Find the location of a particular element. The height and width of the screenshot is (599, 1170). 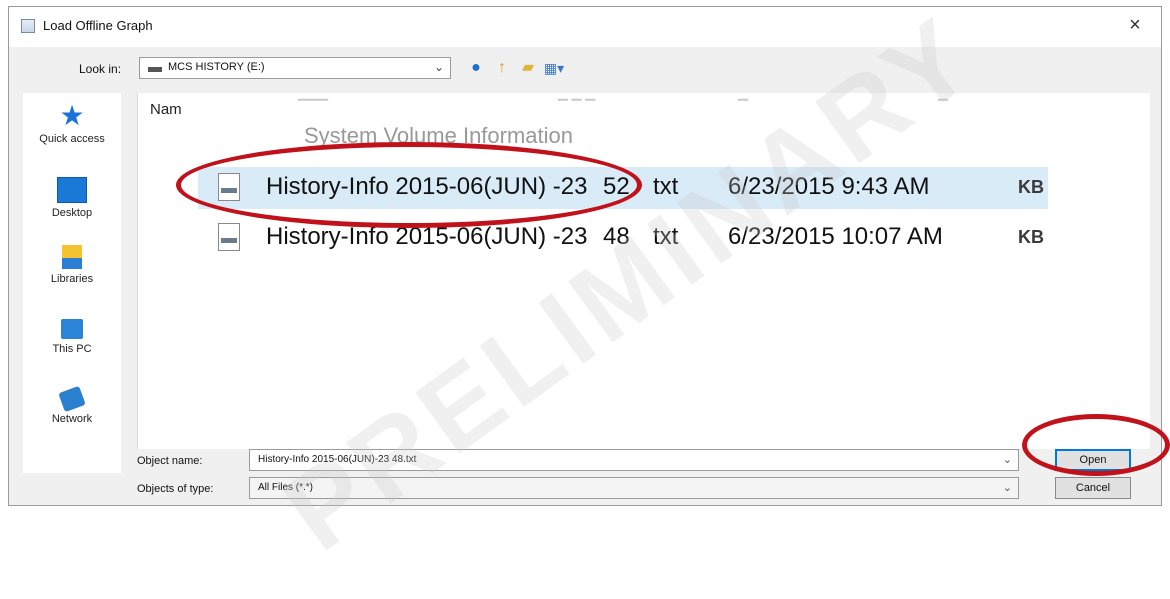

new-folder-icon: ▰ is located at coordinates (528, 68).